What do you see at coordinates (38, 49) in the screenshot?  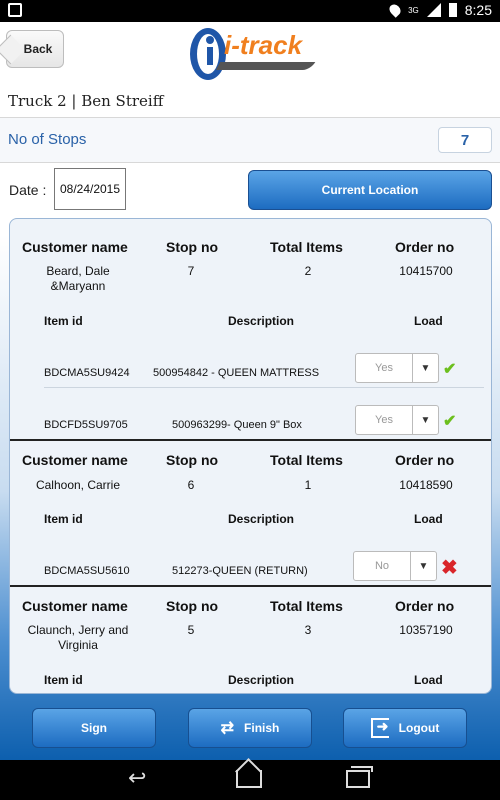 I see `back-button-label: Back` at bounding box center [38, 49].